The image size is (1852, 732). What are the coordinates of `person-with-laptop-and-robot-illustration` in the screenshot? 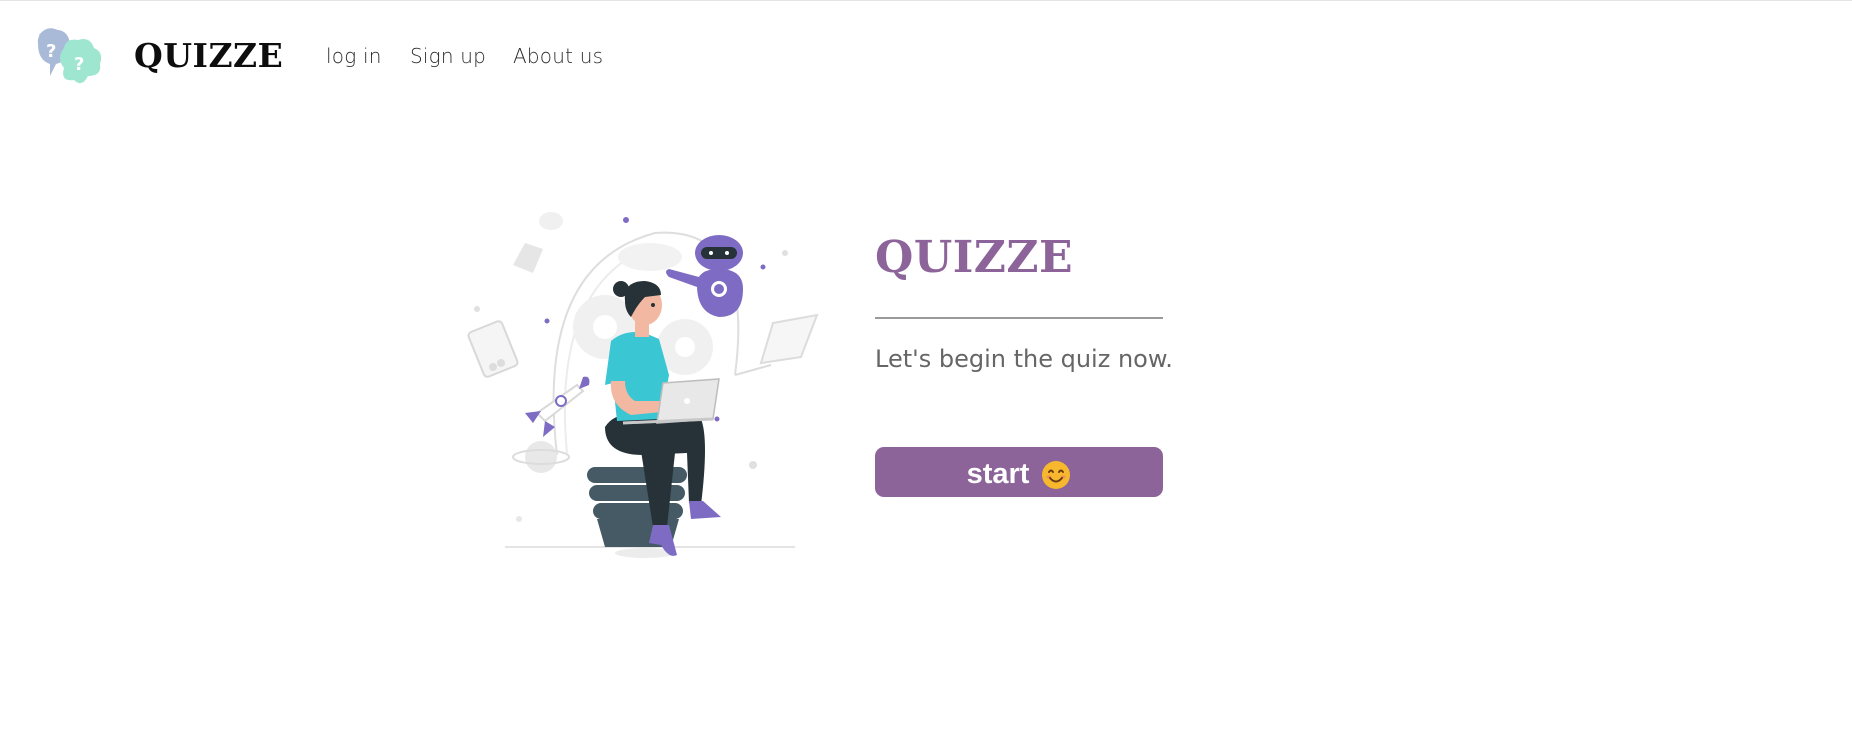 It's located at (645, 387).